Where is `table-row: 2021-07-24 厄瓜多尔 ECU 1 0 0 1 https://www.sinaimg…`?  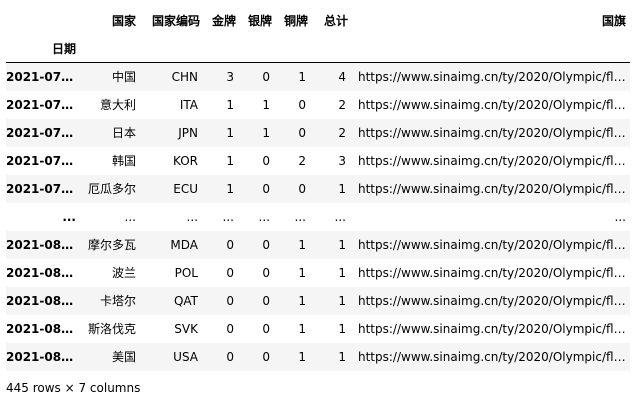 table-row: 2021-07-24 厄瓜多尔 ECU 1 0 0 1 https://www.sinaimg… is located at coordinates (318, 188).